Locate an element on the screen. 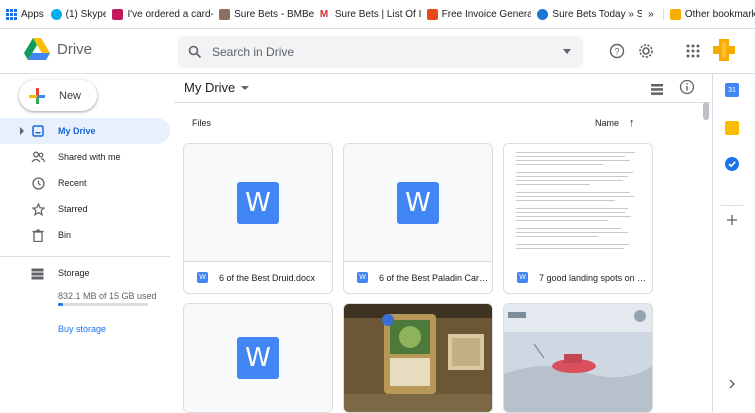 The width and height of the screenshot is (755, 413). sidebar-item-label: Starred is located at coordinates (73, 209).